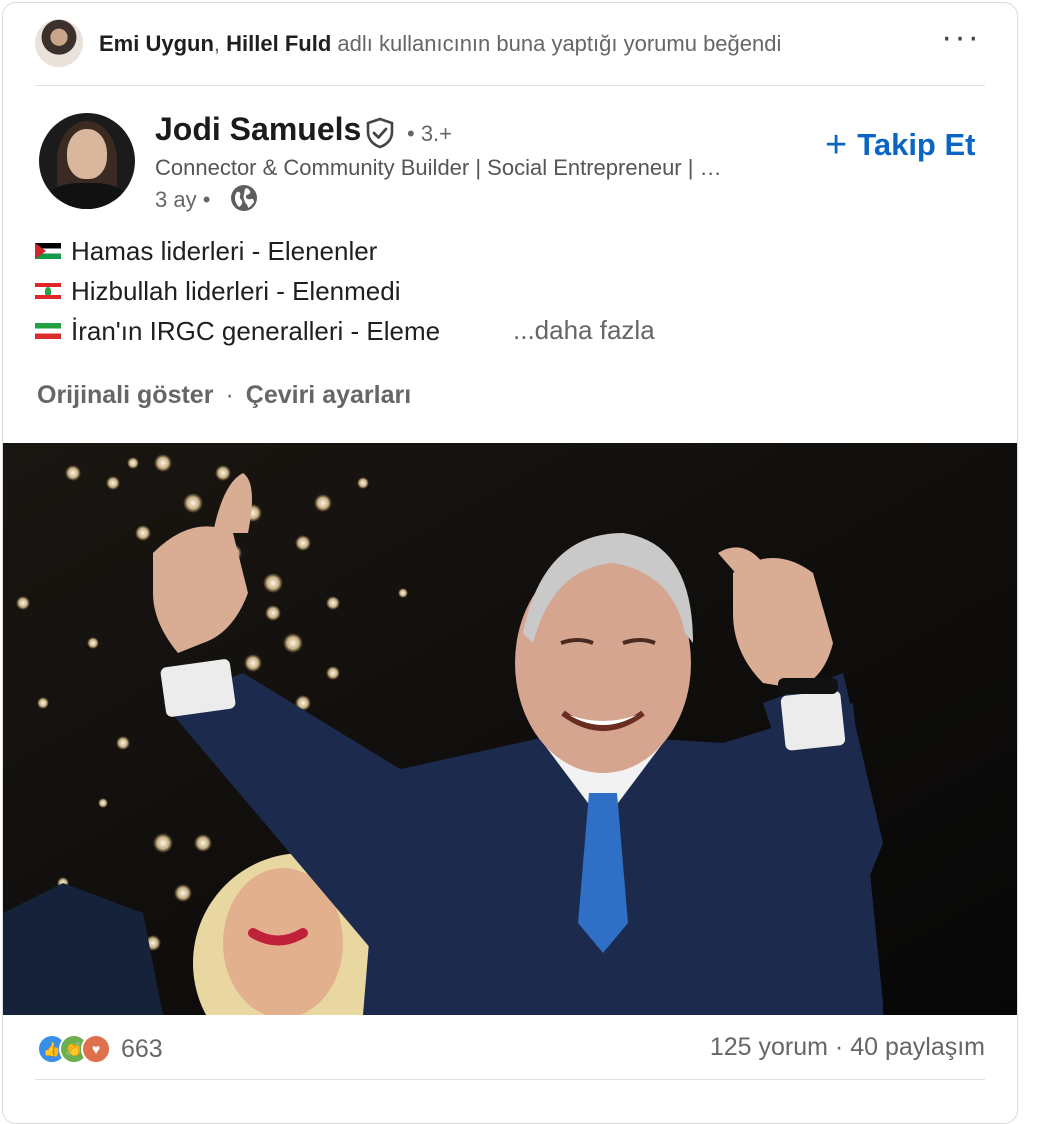 This screenshot has height=1124, width=1050. What do you see at coordinates (48, 291) in the screenshot?
I see `lebanon-flag-icon` at bounding box center [48, 291].